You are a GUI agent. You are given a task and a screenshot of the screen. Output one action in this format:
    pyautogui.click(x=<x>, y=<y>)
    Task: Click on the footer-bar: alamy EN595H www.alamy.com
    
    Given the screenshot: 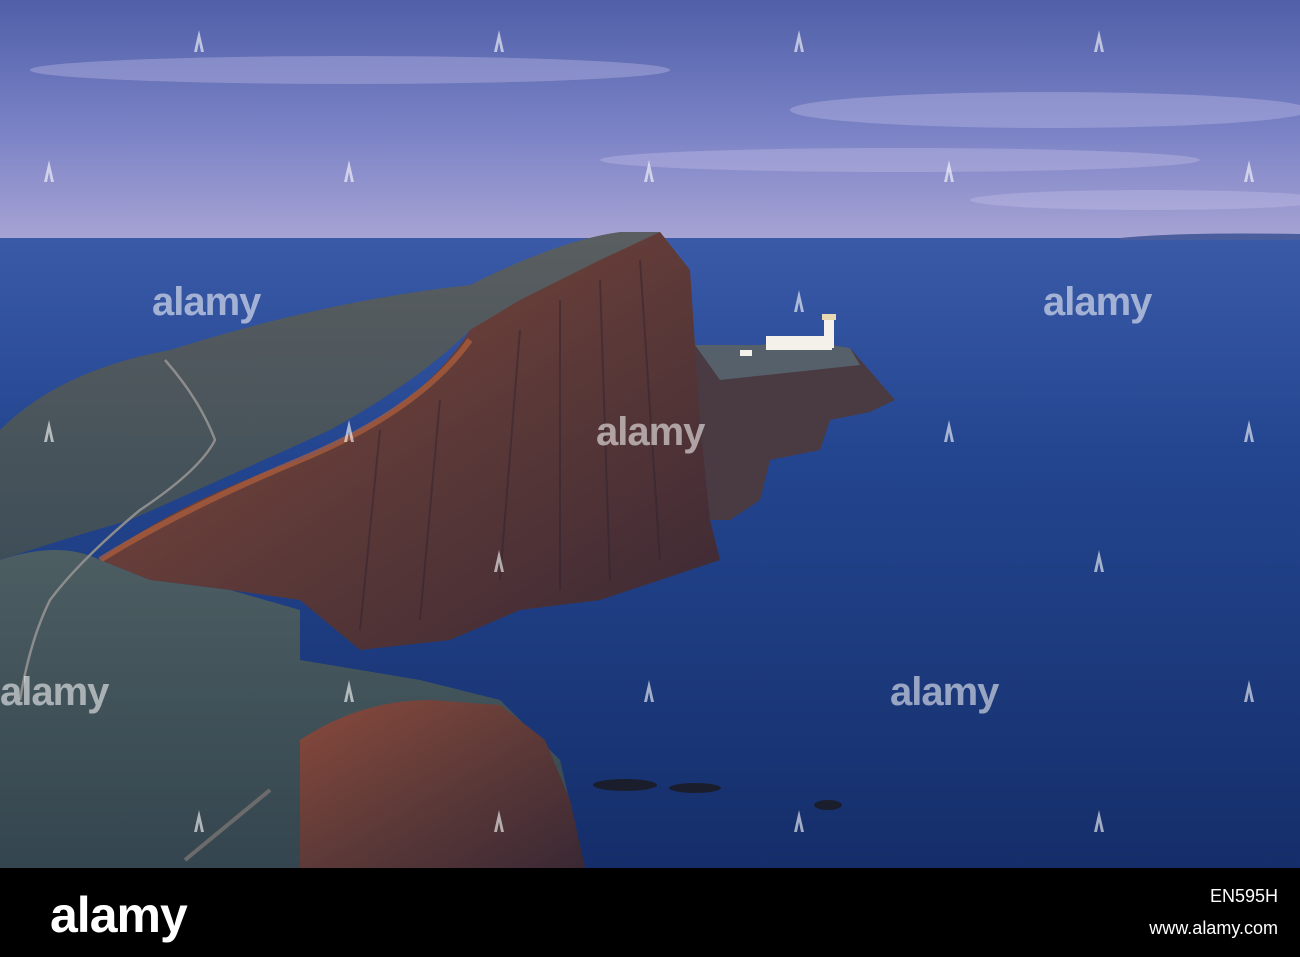 What is the action you would take?
    pyautogui.click(x=650, y=912)
    